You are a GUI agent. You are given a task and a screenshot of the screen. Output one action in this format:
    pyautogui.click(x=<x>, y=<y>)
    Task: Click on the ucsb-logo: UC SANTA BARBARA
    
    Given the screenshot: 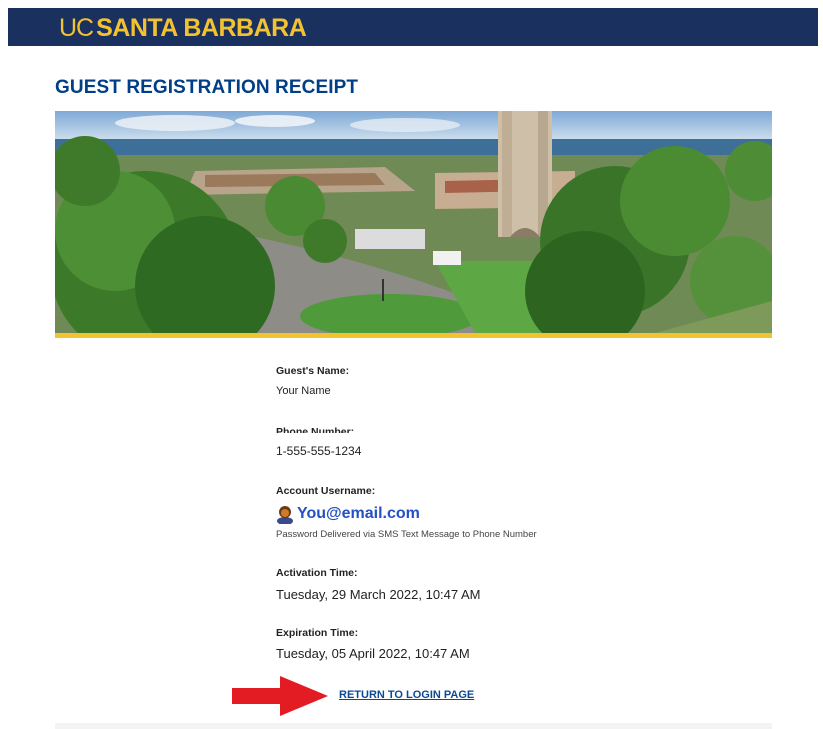 What is the action you would take?
    pyautogui.click(x=183, y=28)
    